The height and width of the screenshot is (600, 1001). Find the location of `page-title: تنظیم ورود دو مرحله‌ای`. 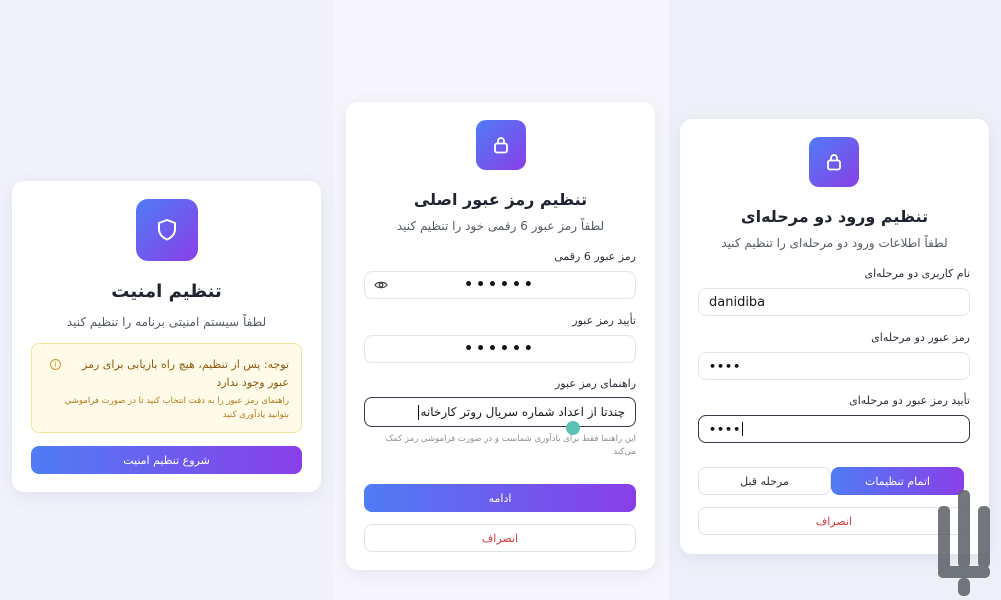

page-title: تنظیم ورود دو مرحله‌ای is located at coordinates (834, 216).